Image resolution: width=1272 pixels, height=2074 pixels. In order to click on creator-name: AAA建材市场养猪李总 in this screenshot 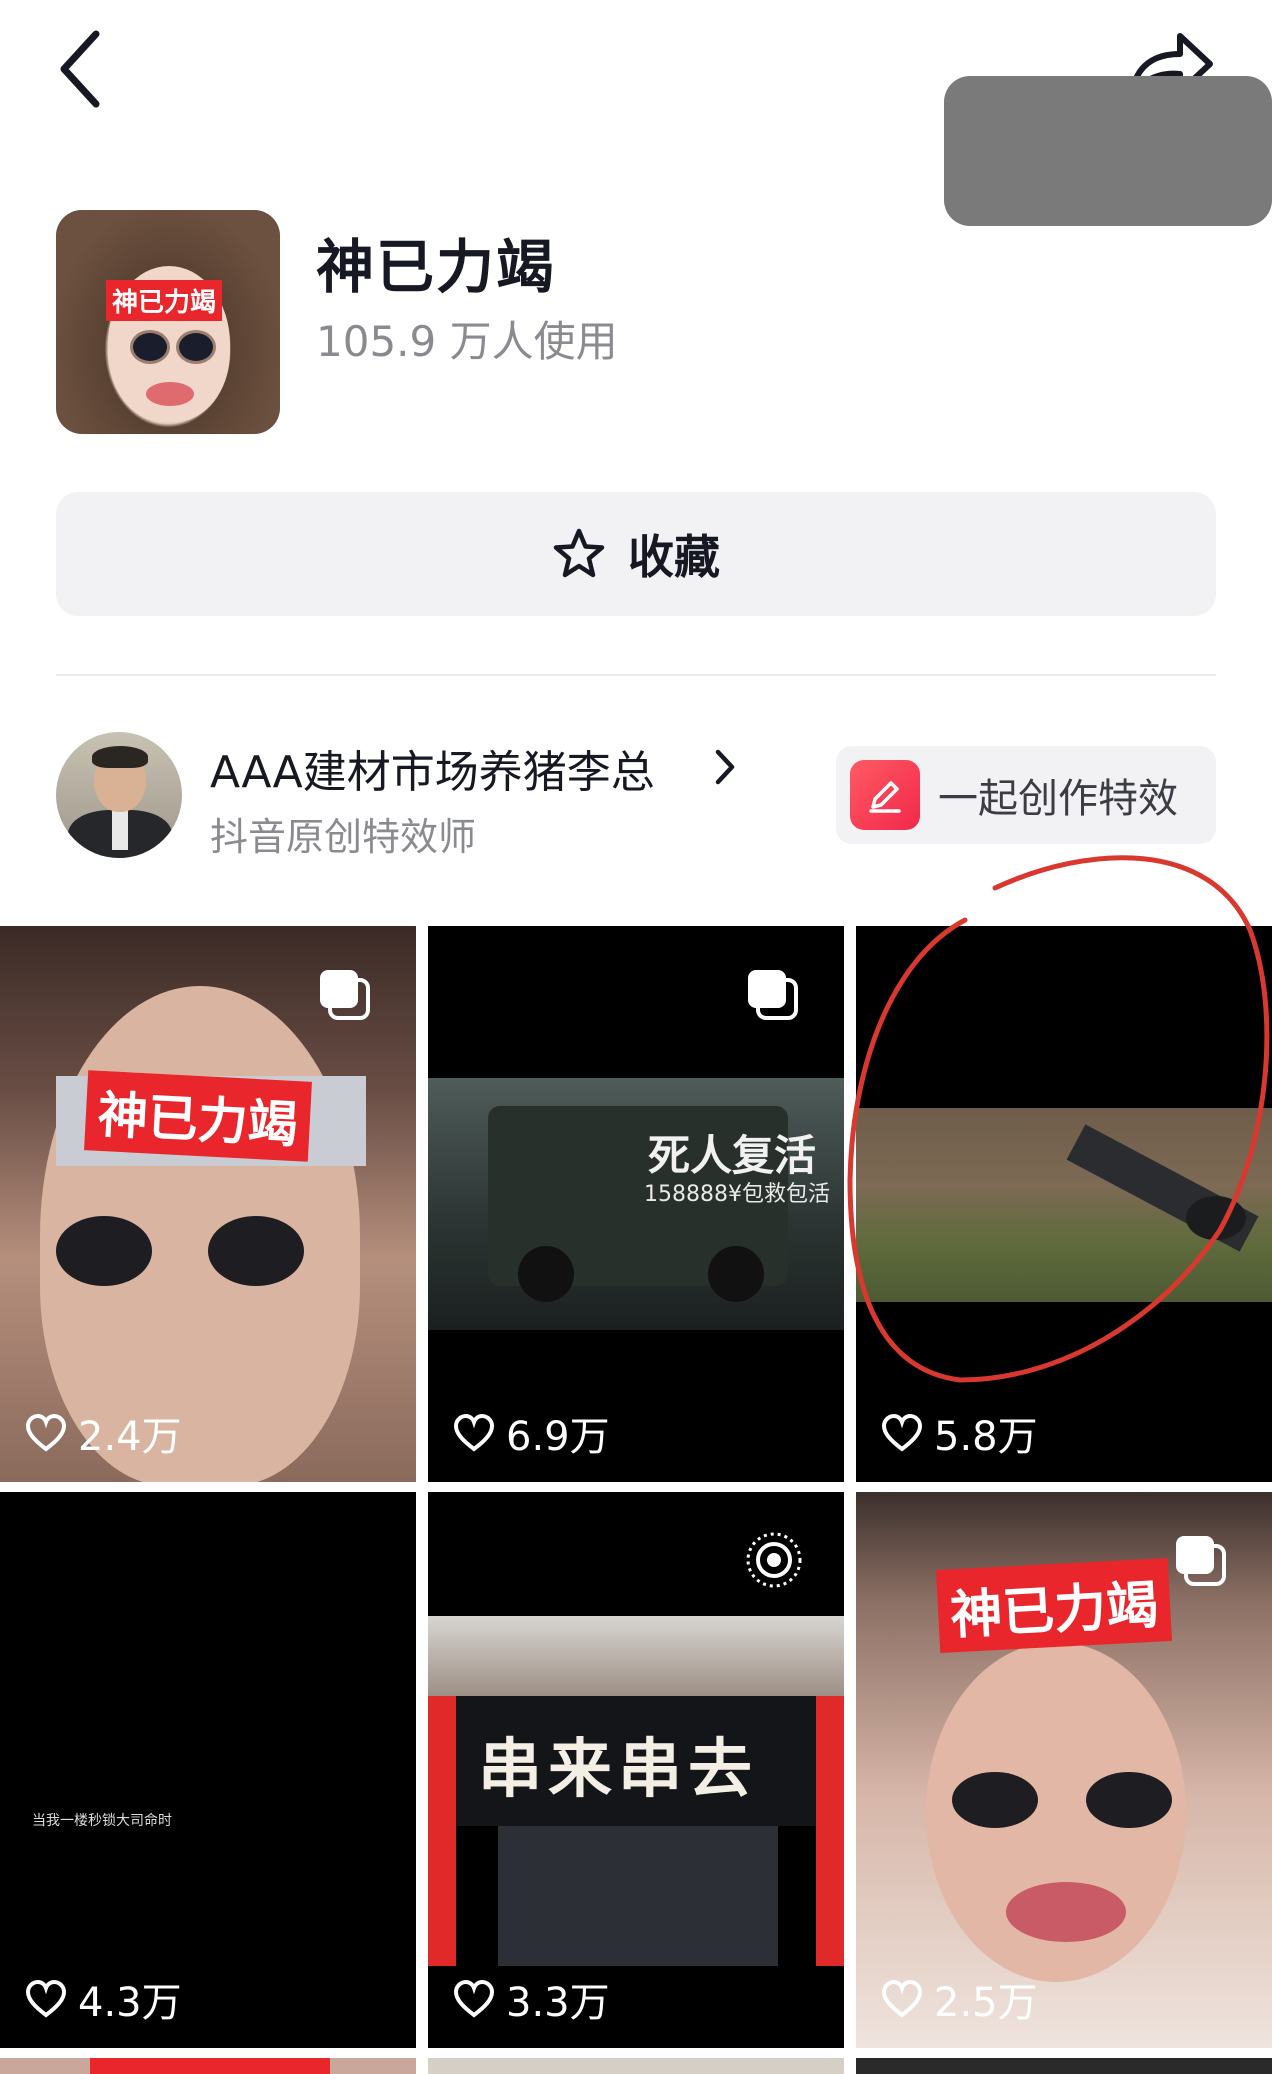, I will do `click(432, 768)`.